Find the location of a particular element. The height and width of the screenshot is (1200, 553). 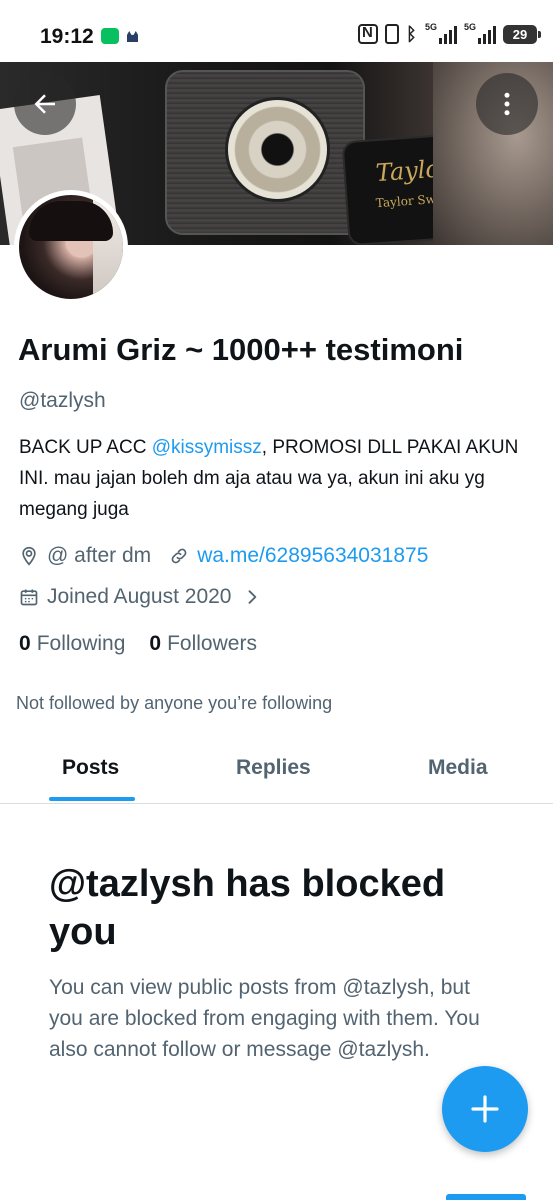

more-vertical-icon is located at coordinates (507, 104).